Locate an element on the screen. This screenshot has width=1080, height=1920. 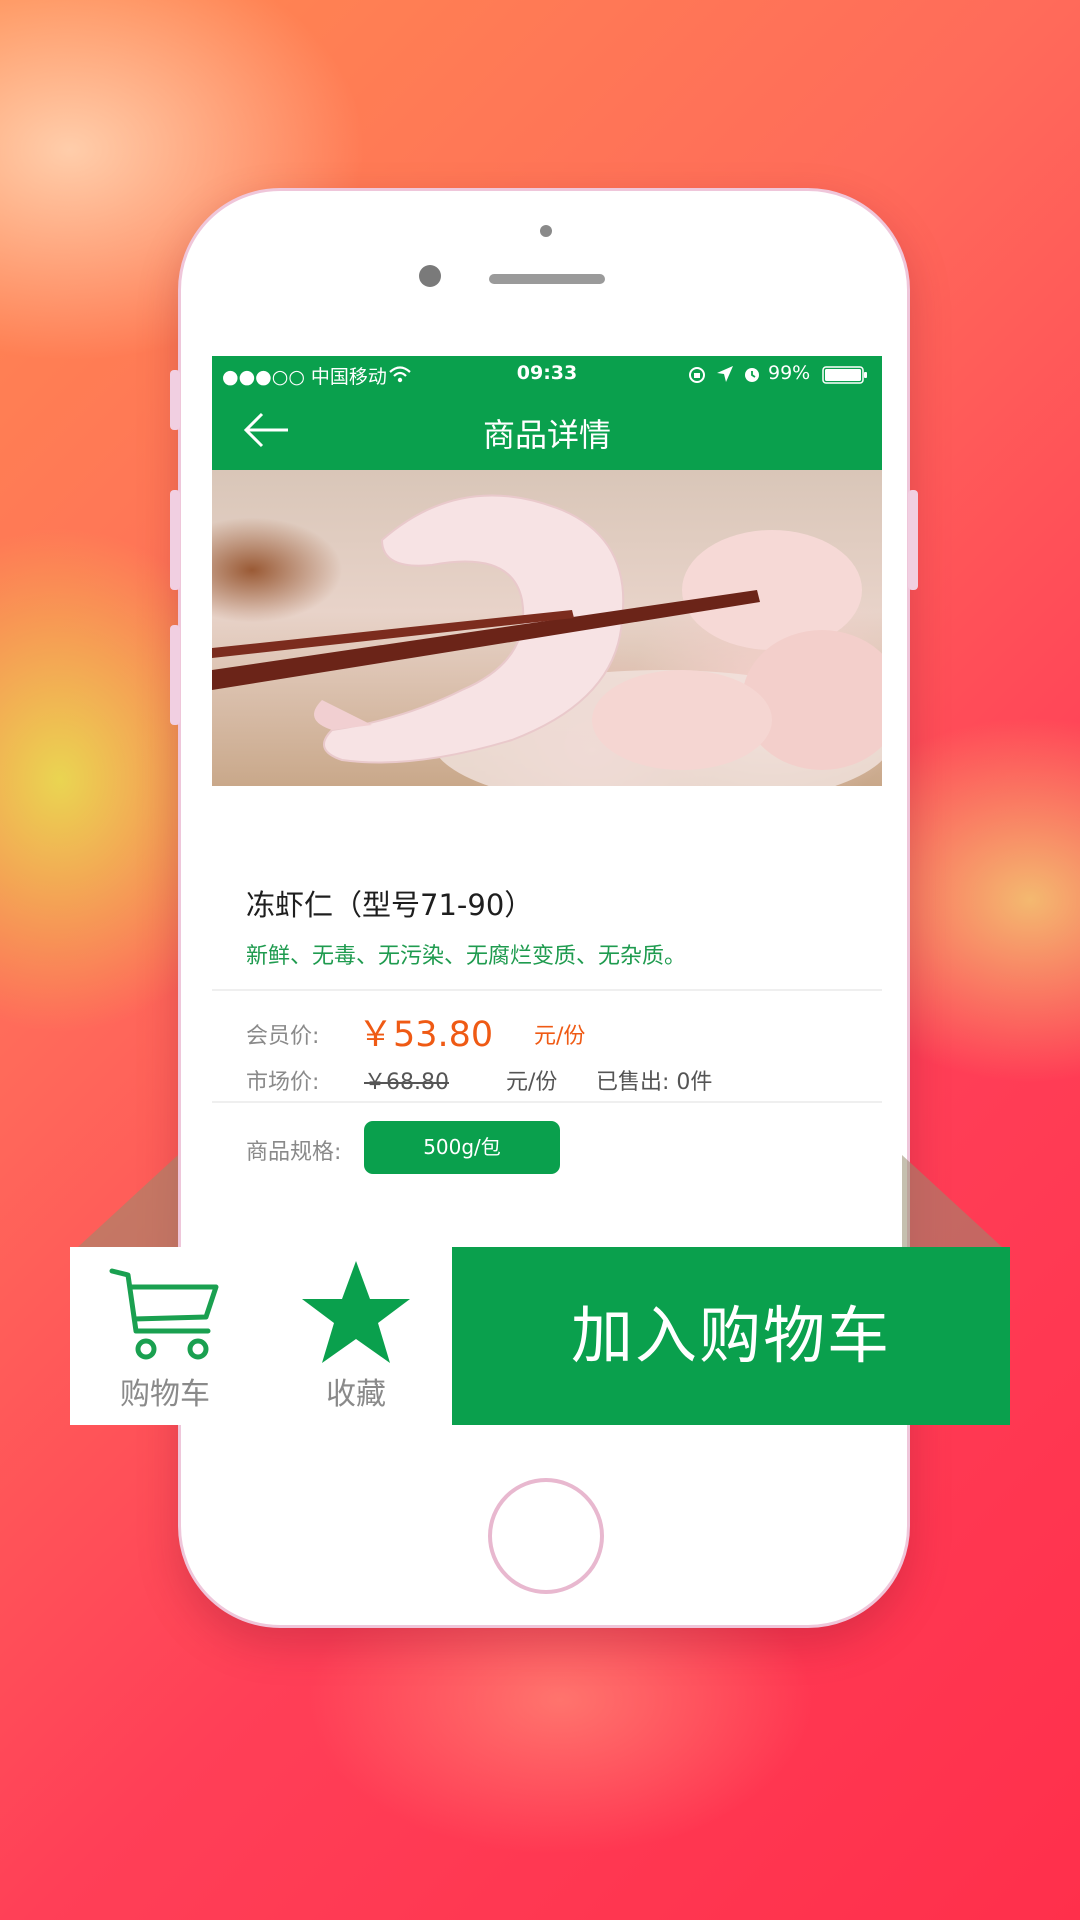
phone-volume-up is located at coordinates (175, 540).